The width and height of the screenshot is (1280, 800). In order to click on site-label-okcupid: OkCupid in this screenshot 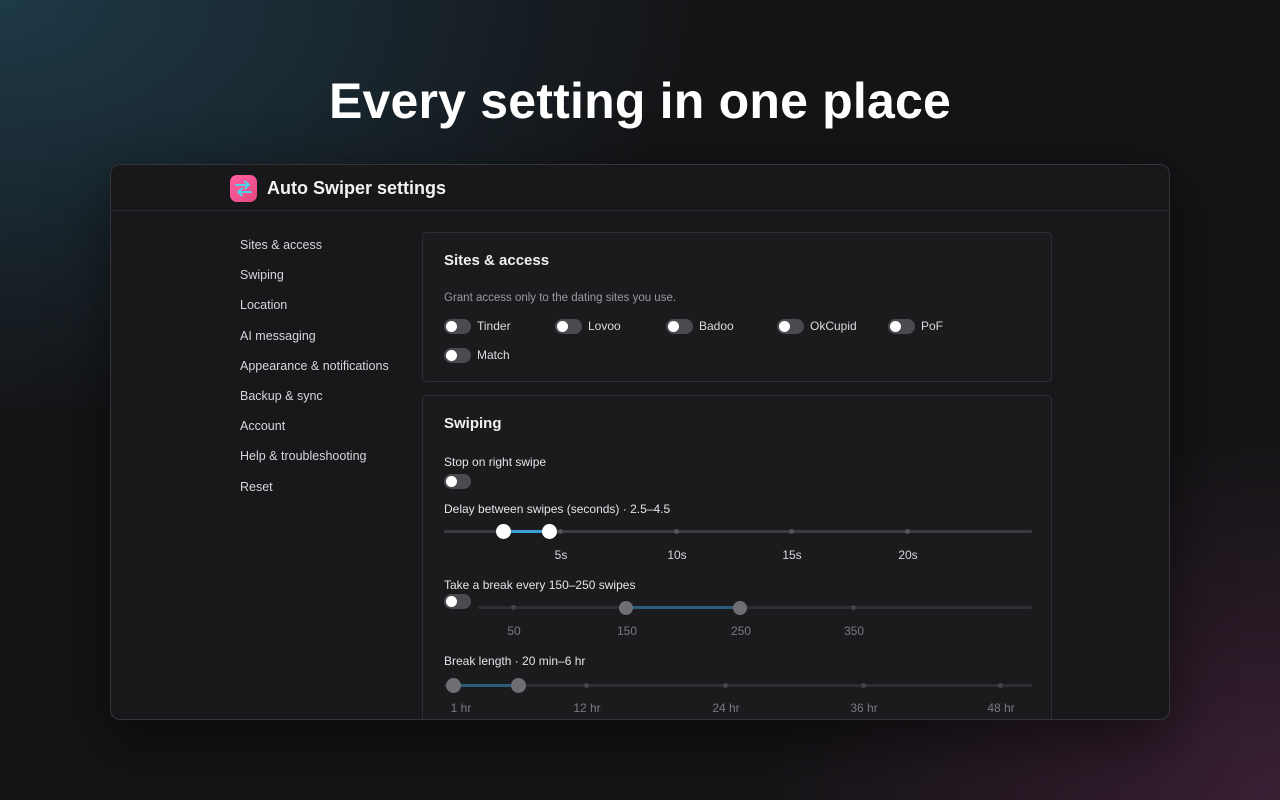, I will do `click(833, 326)`.